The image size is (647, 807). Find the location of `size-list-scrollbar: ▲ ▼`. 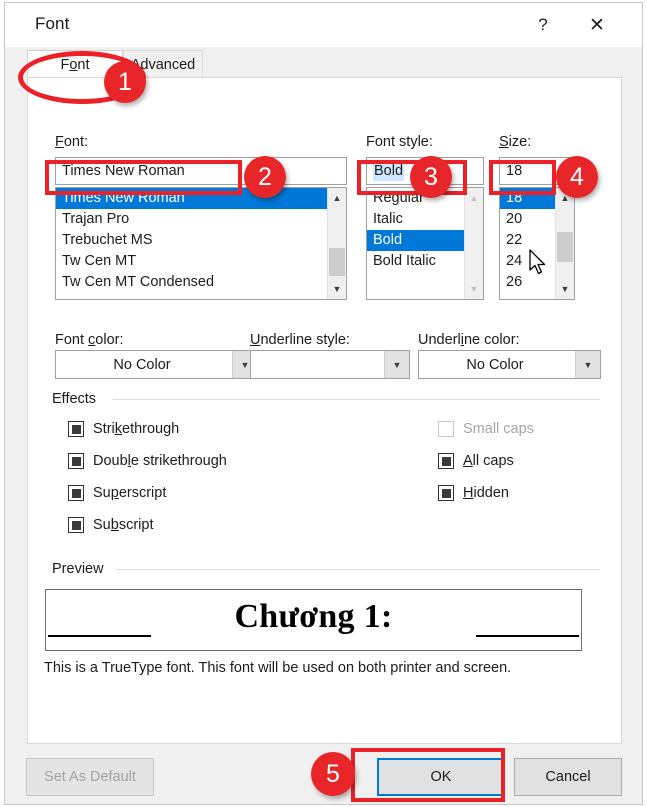

size-list-scrollbar: ▲ ▼ is located at coordinates (564, 243).